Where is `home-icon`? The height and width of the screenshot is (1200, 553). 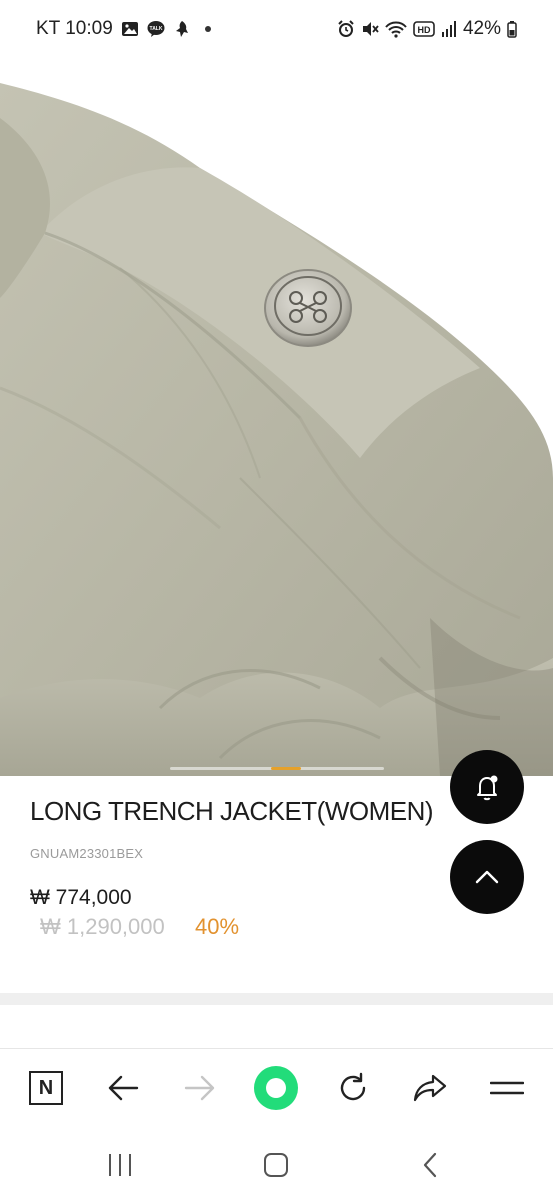
home-icon is located at coordinates (276, 1165).